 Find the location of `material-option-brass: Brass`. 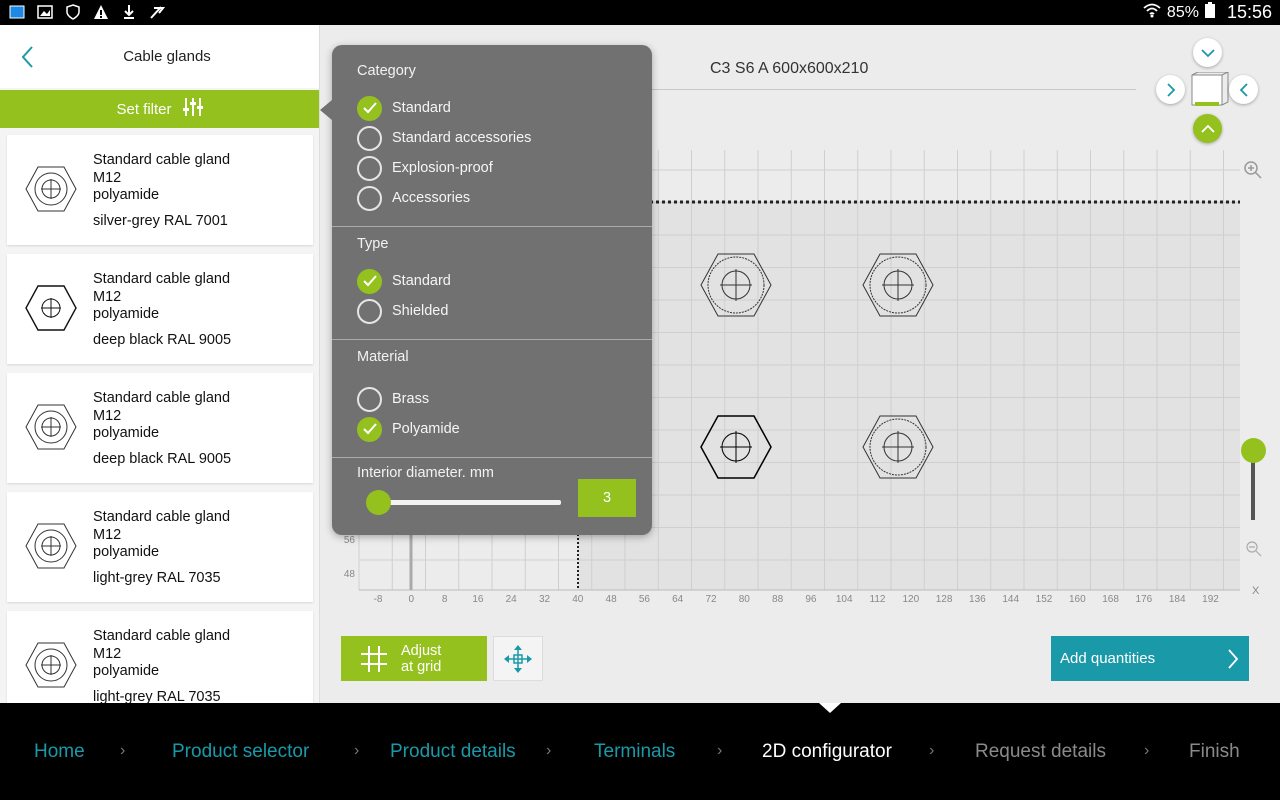

material-option-brass: Brass is located at coordinates (393, 399).